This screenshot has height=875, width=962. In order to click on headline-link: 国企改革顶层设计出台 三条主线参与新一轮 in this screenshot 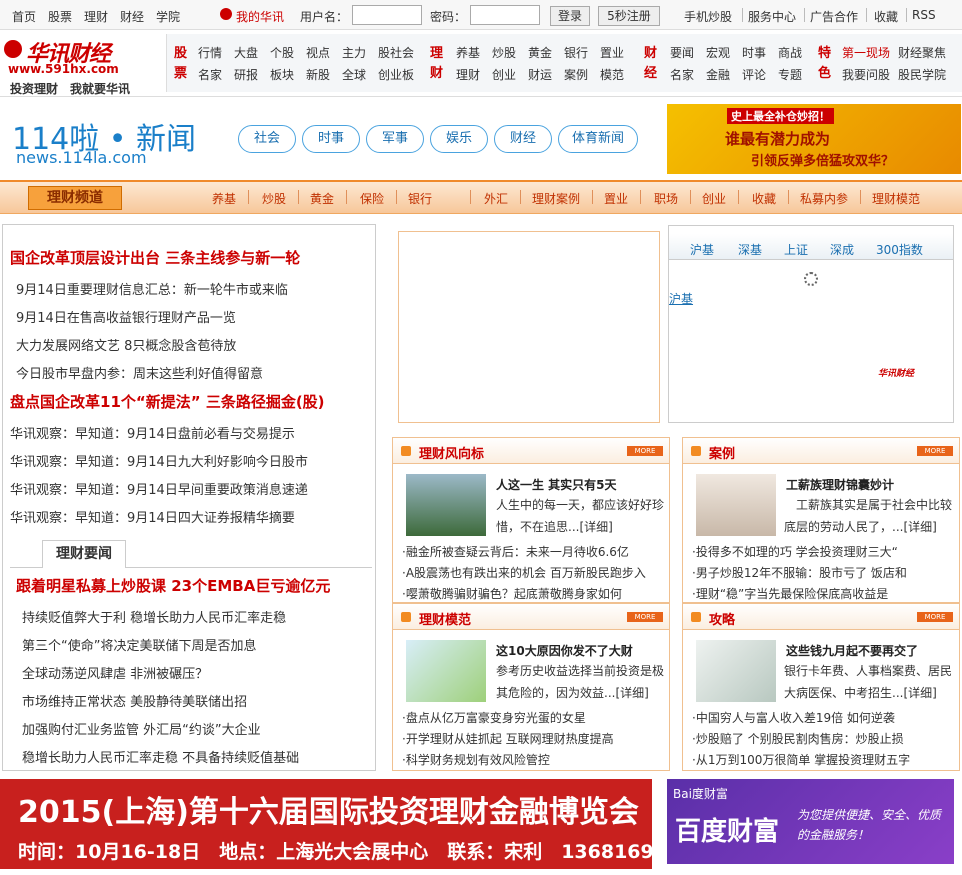, I will do `click(155, 257)`.